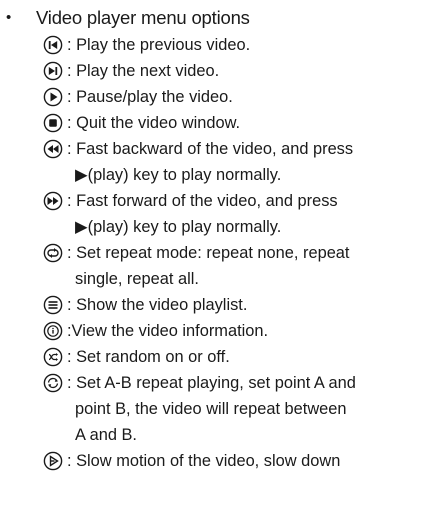 The width and height of the screenshot is (448, 526). Describe the element at coordinates (211, 409) in the screenshot. I see `continuation-line: point B, the video will repeat between` at that location.